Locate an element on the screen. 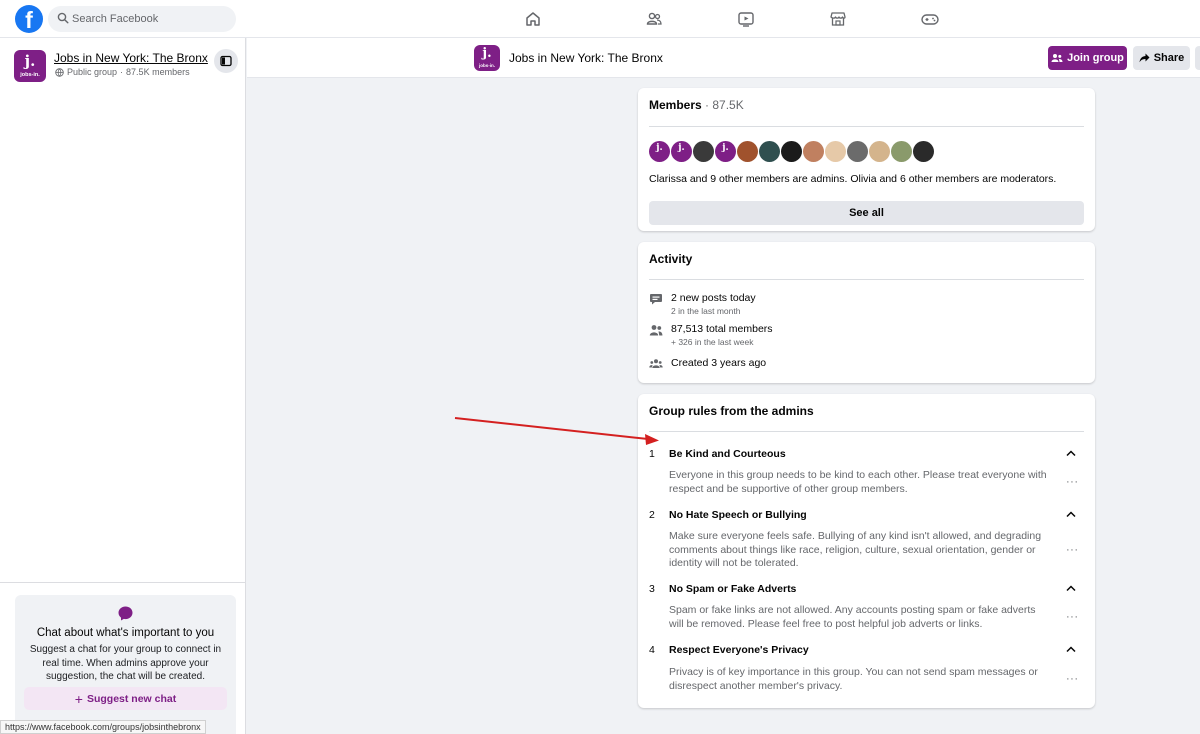  member-avatar-row: j. j. j. is located at coordinates (791, 151).